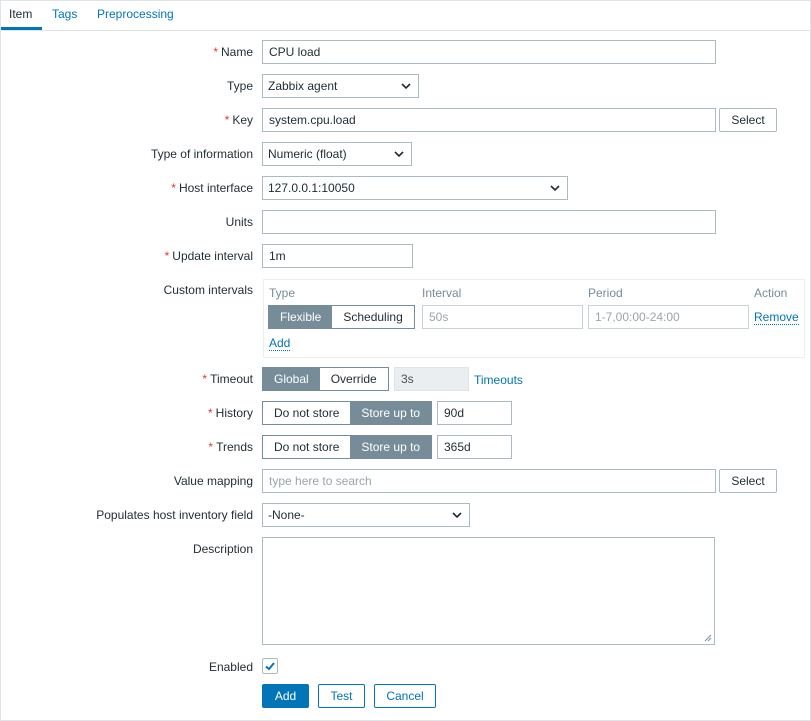 The width and height of the screenshot is (811, 721). What do you see at coordinates (337, 256) in the screenshot?
I see `update-interval-input` at bounding box center [337, 256].